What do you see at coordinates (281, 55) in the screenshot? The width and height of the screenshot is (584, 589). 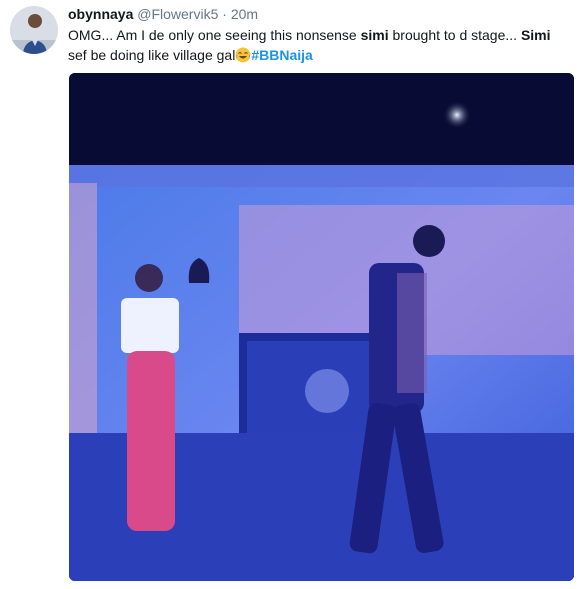 I see `hashtag-link: #BBNaija` at bounding box center [281, 55].